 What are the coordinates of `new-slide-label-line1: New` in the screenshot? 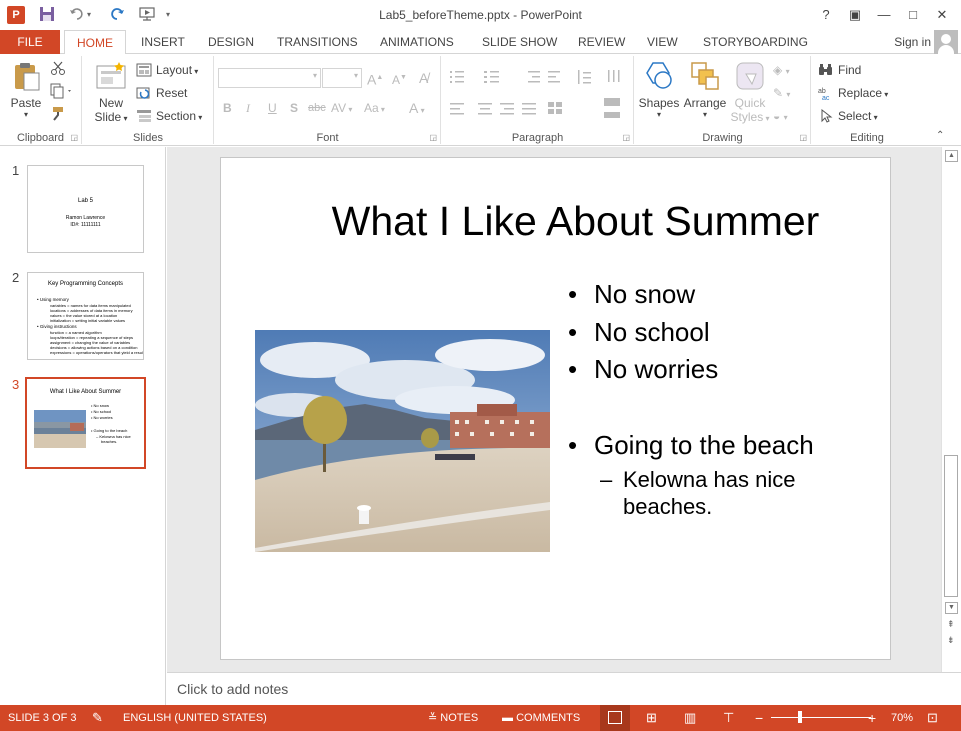 It's located at (110, 103).